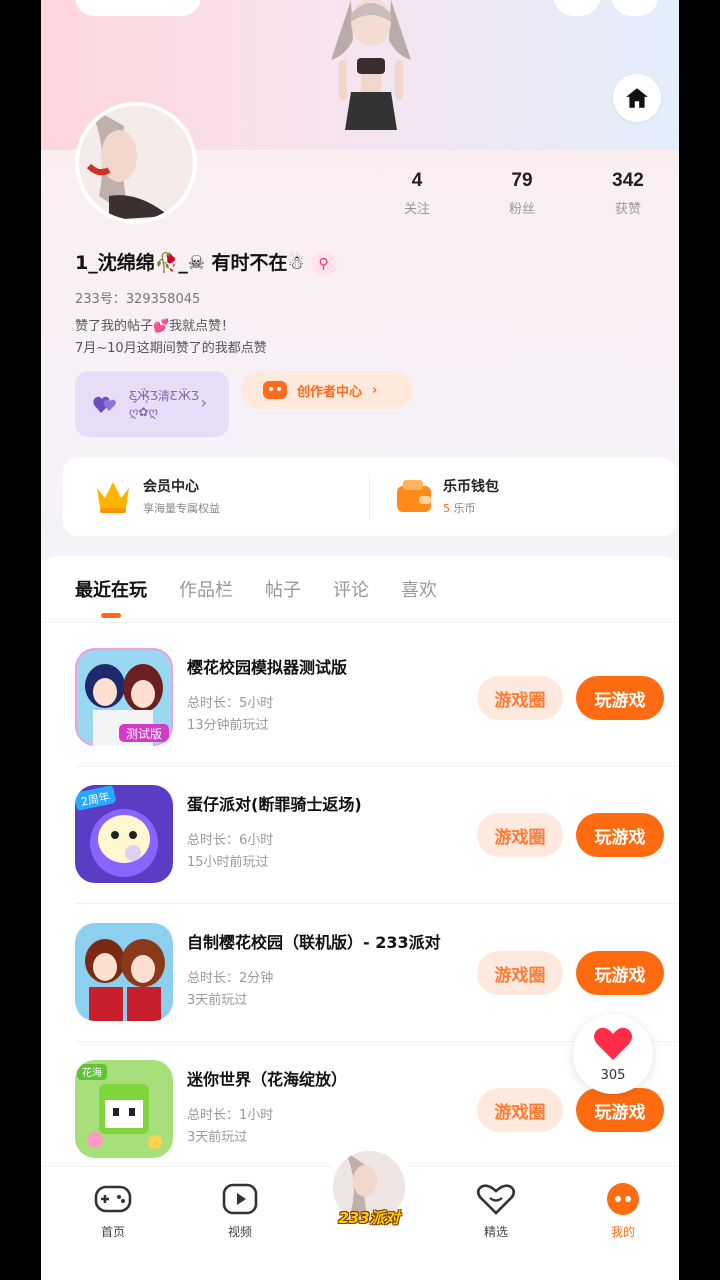  Describe the element at coordinates (164, 404) in the screenshot. I see `friend-card-text: Ƹ̵̡Ӝ̵̨̄Ʒ清ƸӜƷ ღ✿ღ` at that location.